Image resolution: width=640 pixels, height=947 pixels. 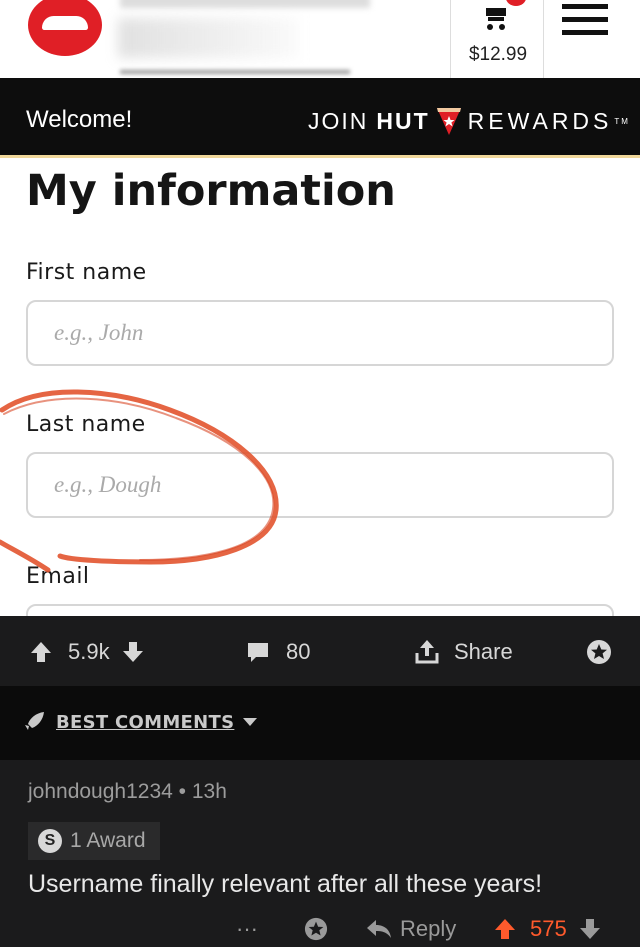 I want to click on rewards-banner: Welcome! JOIN HUT REWARDS TM, so click(x=320, y=118).